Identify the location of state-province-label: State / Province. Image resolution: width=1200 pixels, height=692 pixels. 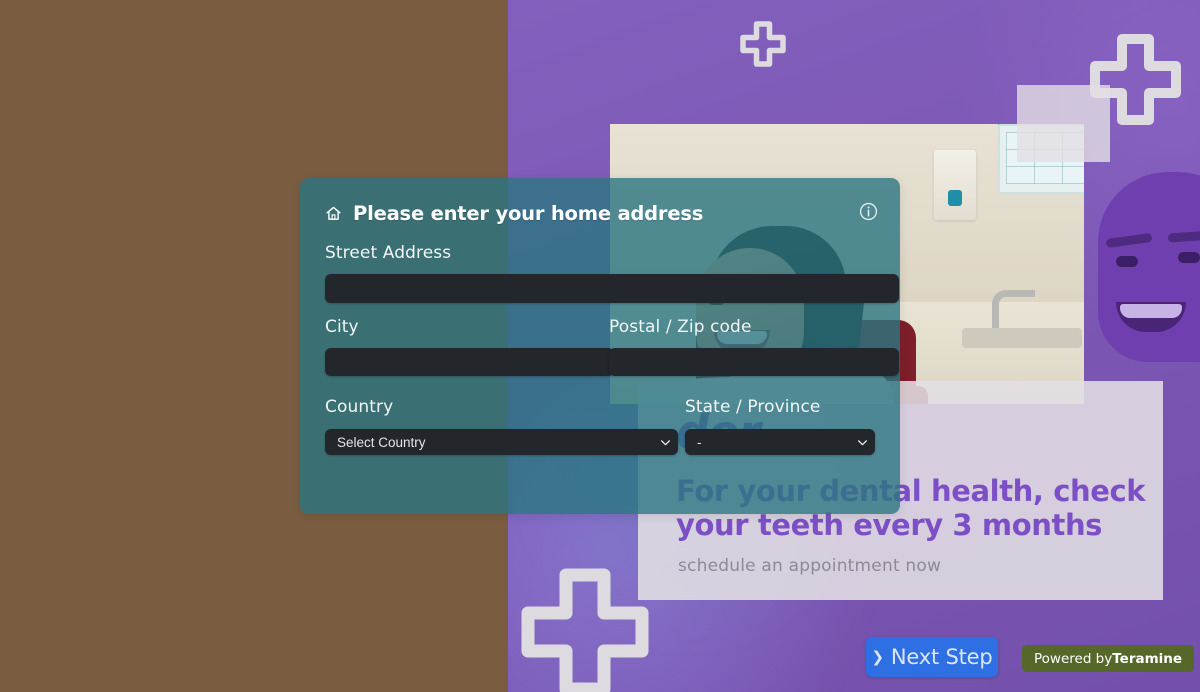
(753, 407).